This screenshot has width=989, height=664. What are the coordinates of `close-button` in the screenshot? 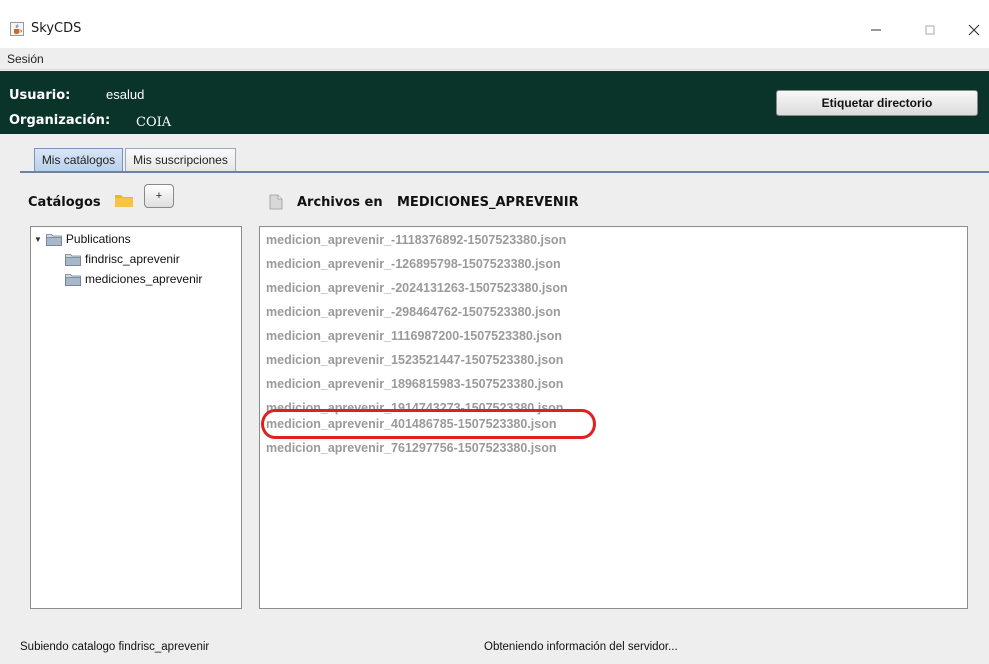 It's located at (973, 30).